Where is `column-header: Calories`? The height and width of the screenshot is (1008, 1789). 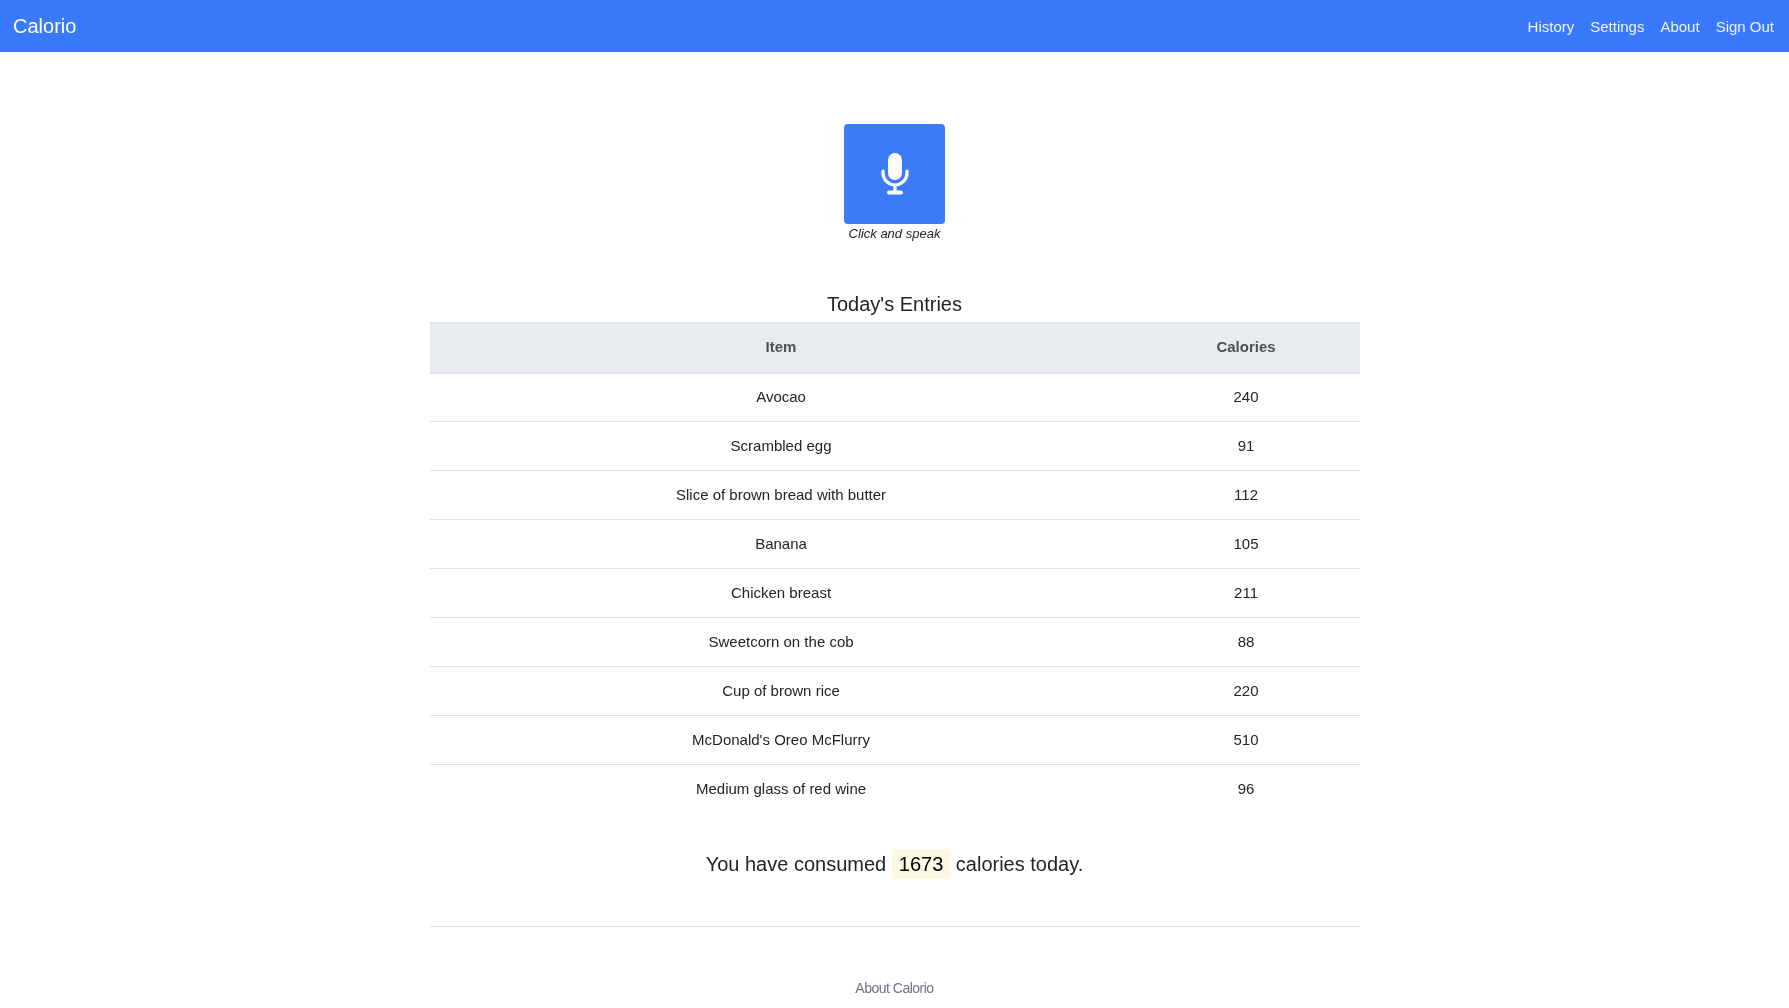 column-header: Calories is located at coordinates (1246, 347).